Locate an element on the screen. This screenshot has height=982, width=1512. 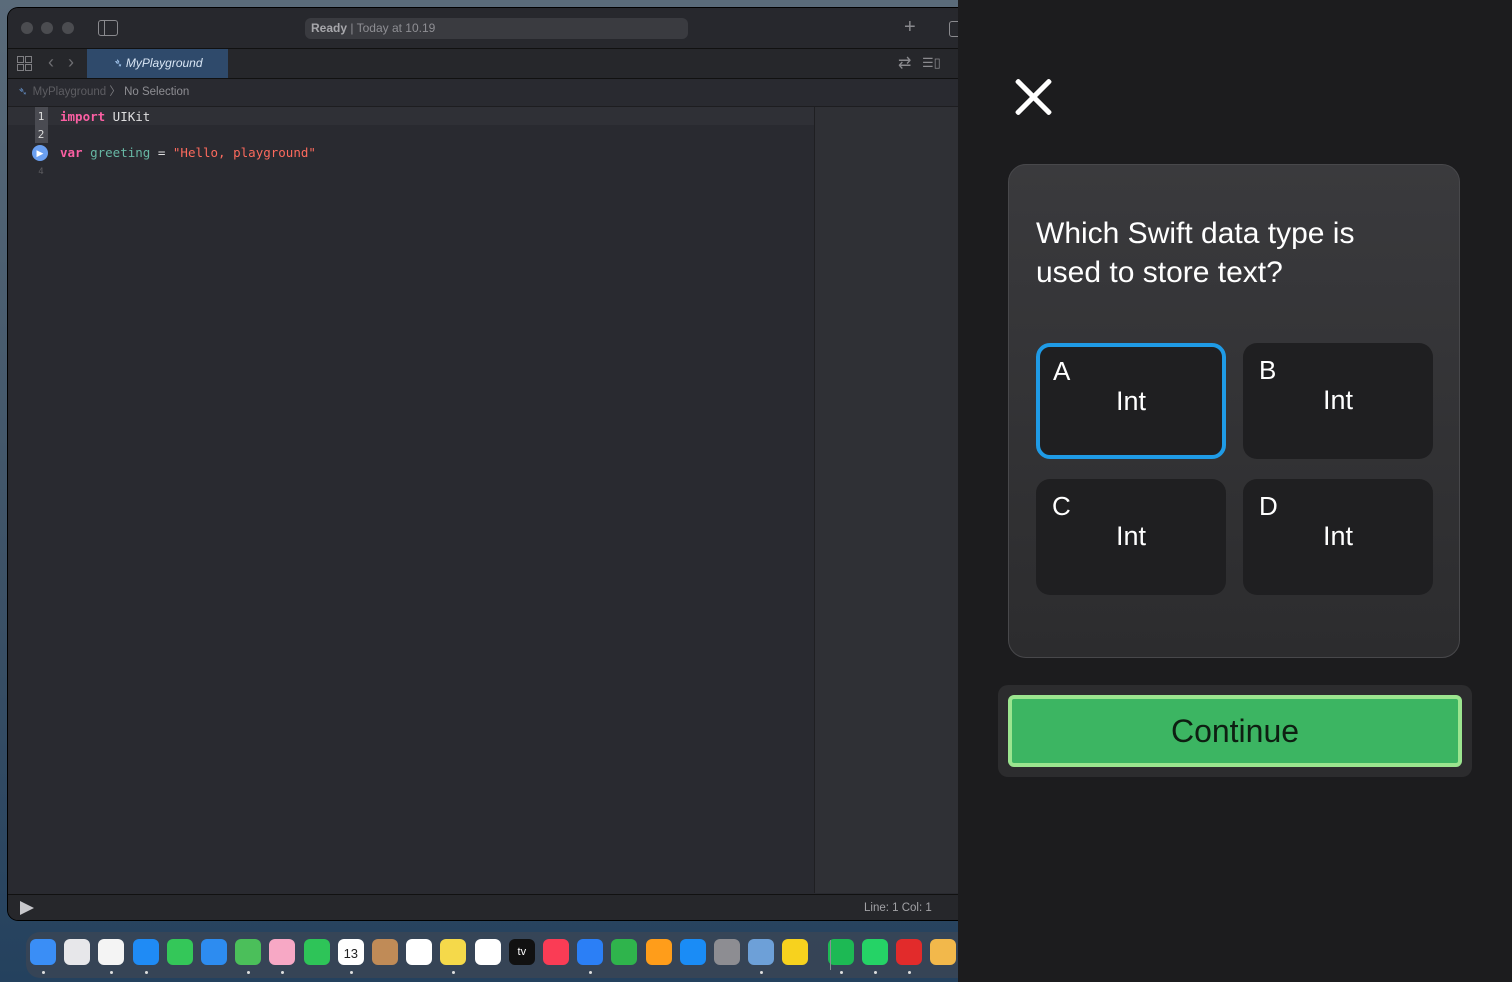
messages-icon is located at coordinates (179, 952).